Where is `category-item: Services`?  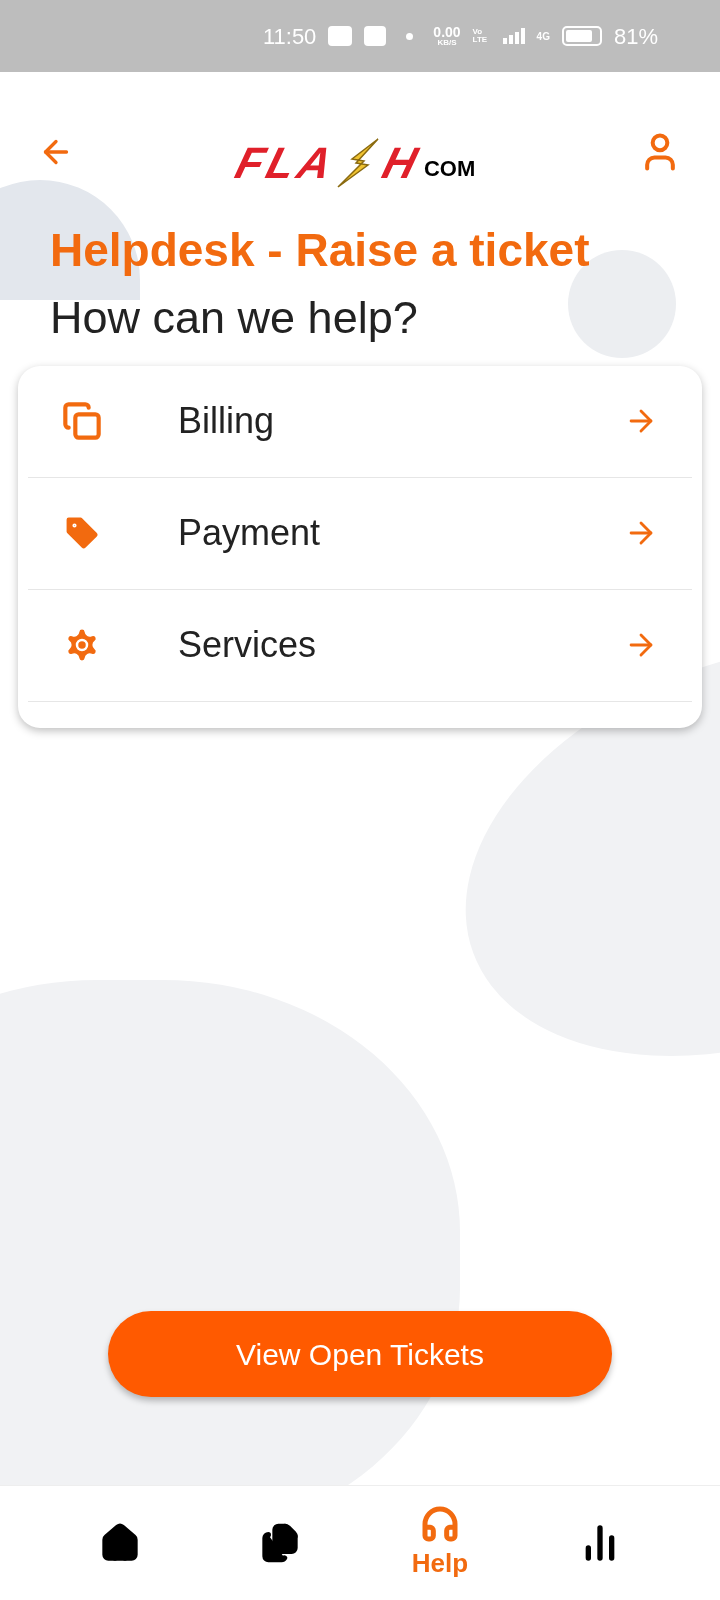
category-item: Services is located at coordinates (360, 645).